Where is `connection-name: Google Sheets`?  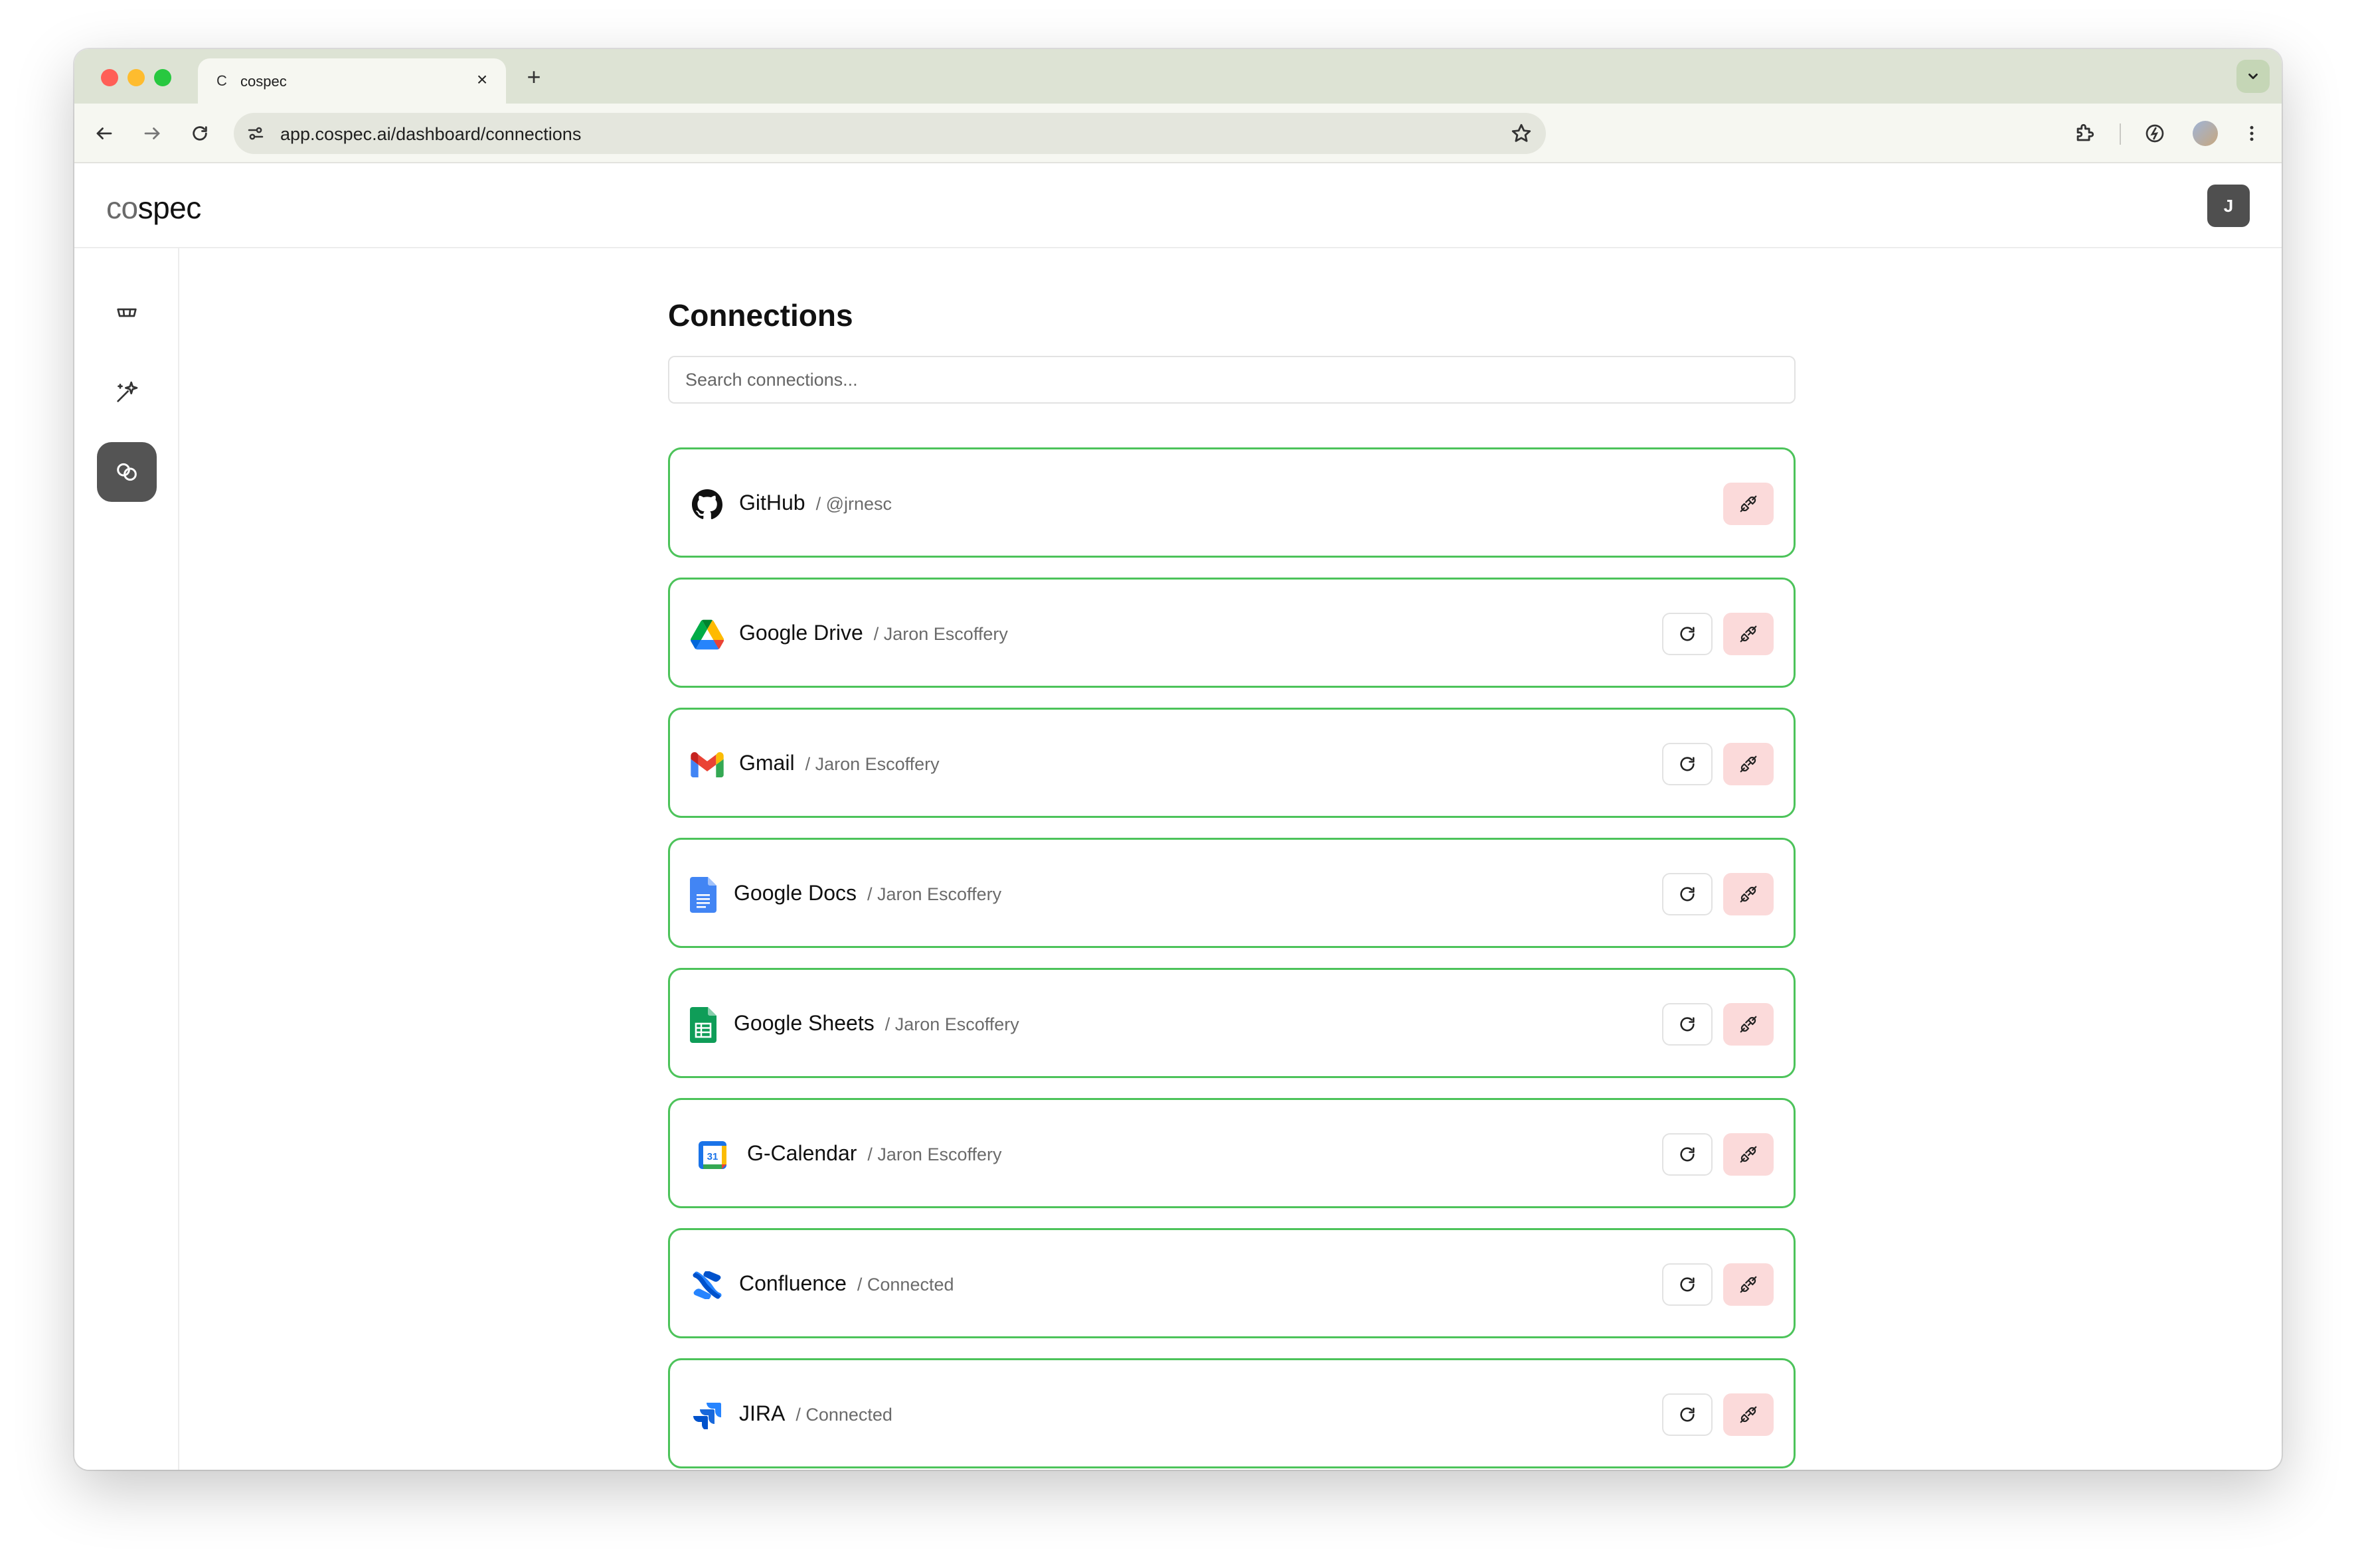
connection-name: Google Sheets is located at coordinates (804, 1023).